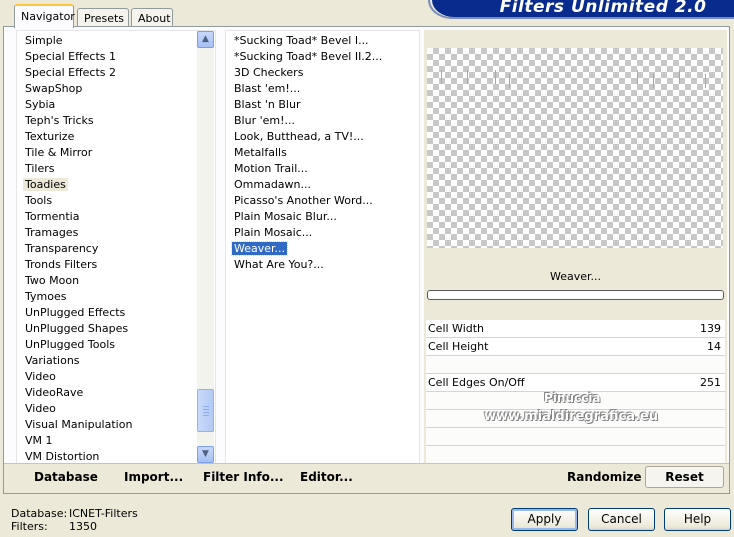 This screenshot has width=734, height=537. Describe the element at coordinates (54, 392) in the screenshot. I see `category-item-label: VideoRave` at that location.